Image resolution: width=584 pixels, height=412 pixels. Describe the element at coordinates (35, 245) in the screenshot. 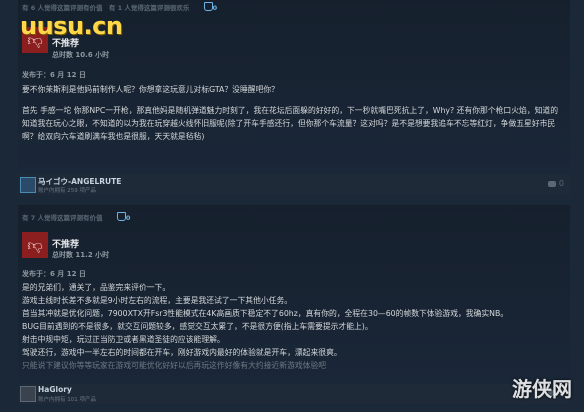

I see `thumbs-down-icon: 👎︎` at that location.